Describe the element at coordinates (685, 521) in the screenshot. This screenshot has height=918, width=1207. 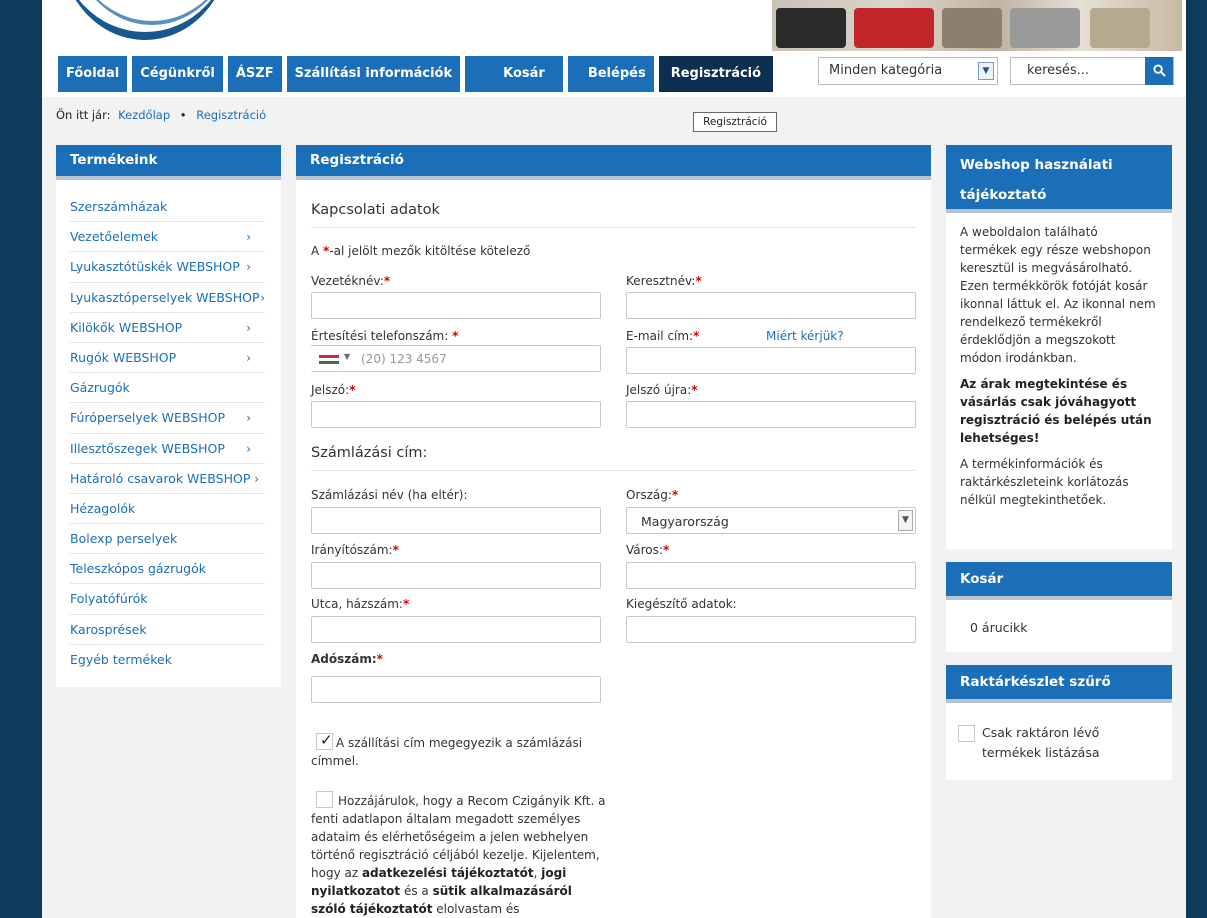
I see `country-select-value: Magyarország` at that location.